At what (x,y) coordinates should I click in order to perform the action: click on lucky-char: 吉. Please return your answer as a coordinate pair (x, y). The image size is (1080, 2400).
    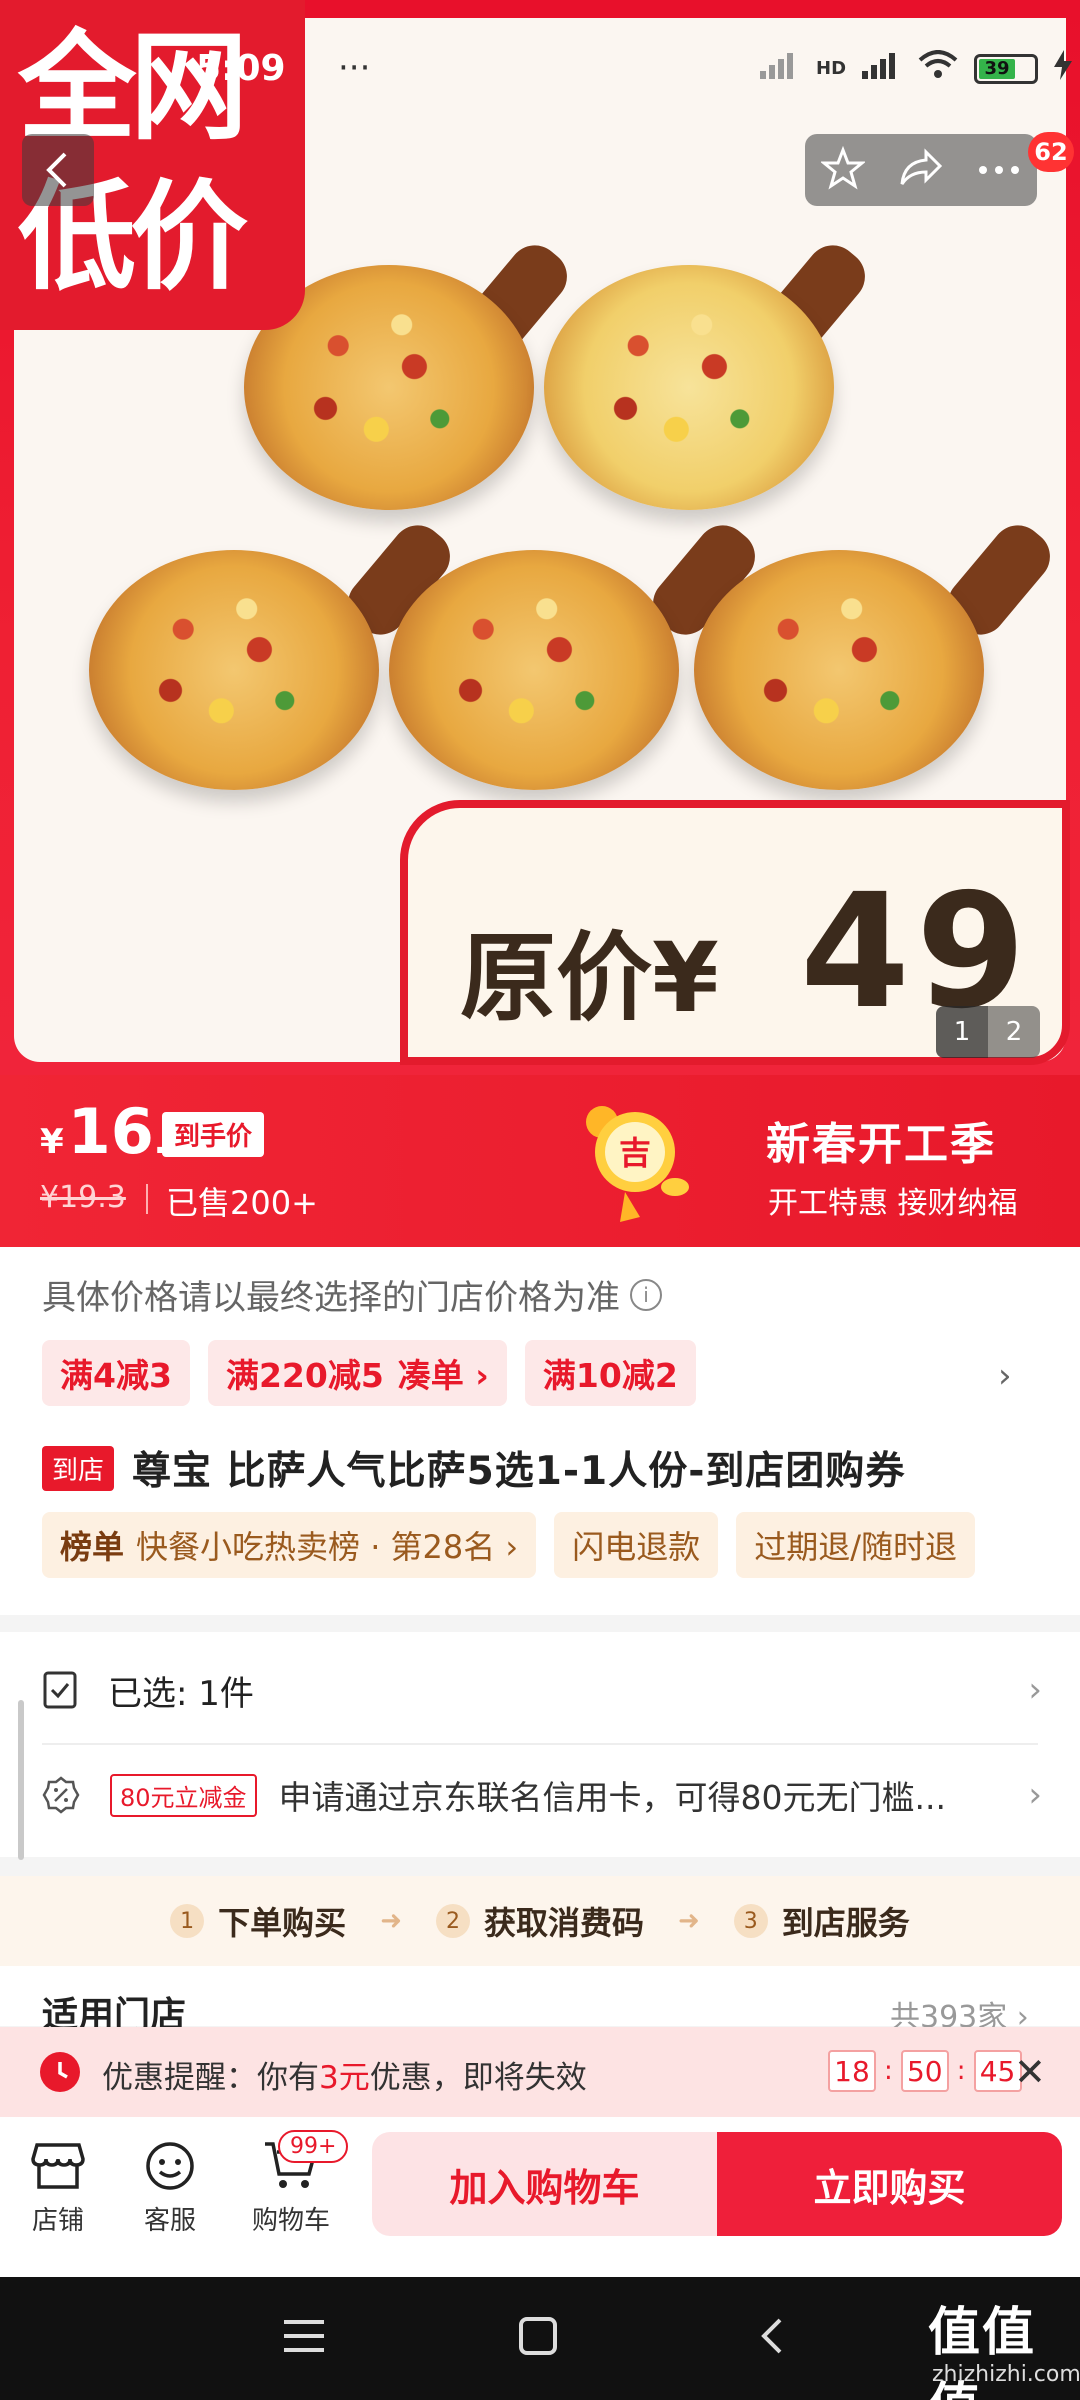
    Looking at the image, I should click on (635, 1153).